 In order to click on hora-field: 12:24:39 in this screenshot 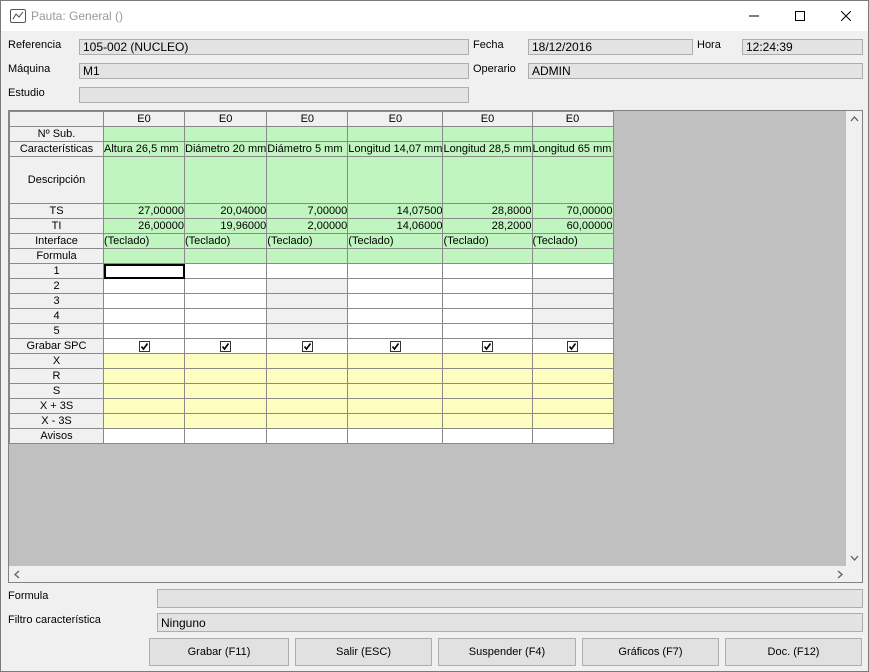, I will do `click(802, 47)`.